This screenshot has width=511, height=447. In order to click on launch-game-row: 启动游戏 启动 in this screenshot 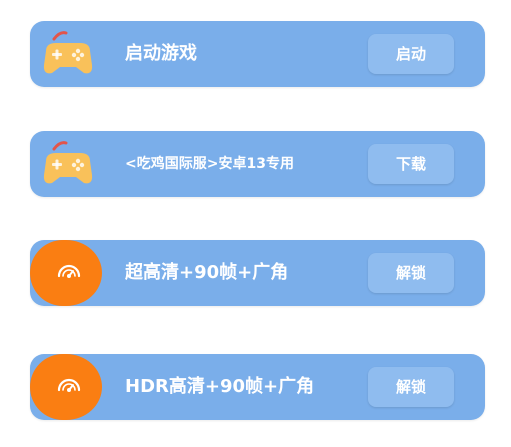, I will do `click(257, 54)`.